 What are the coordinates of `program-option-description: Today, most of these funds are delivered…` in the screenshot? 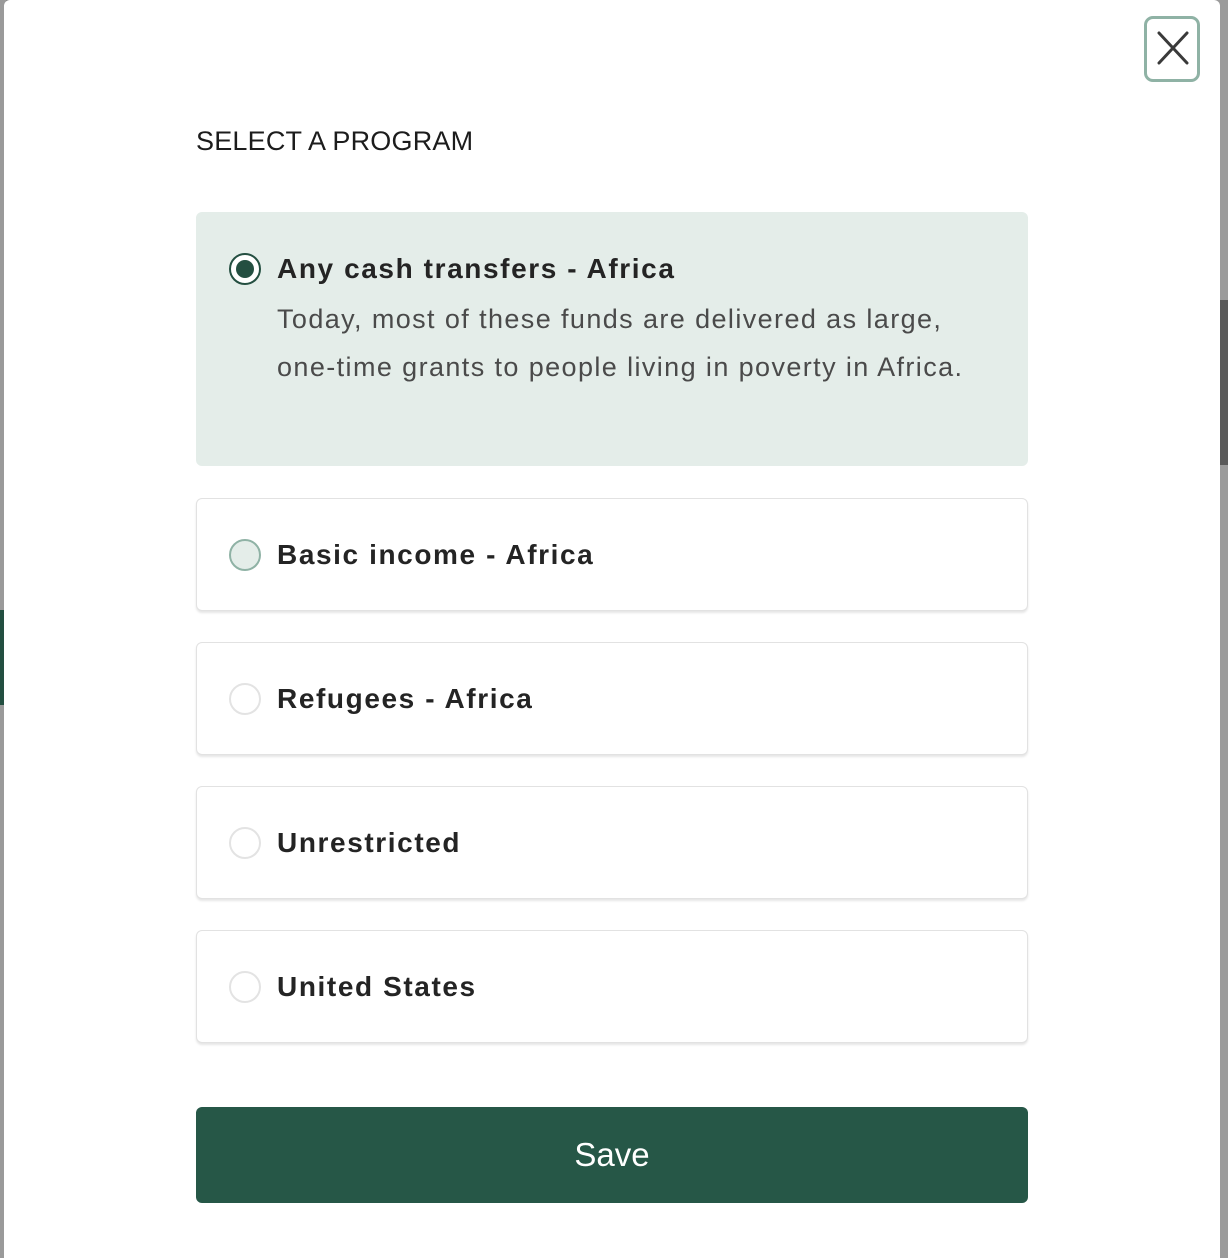 It's located at (620, 343).